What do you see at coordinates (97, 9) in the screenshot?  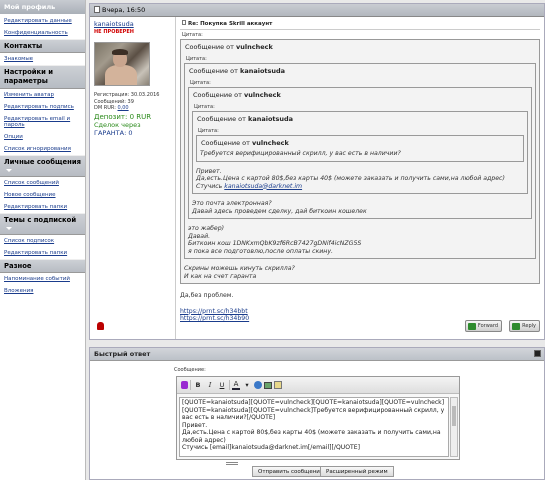 I see `post-icon` at bounding box center [97, 9].